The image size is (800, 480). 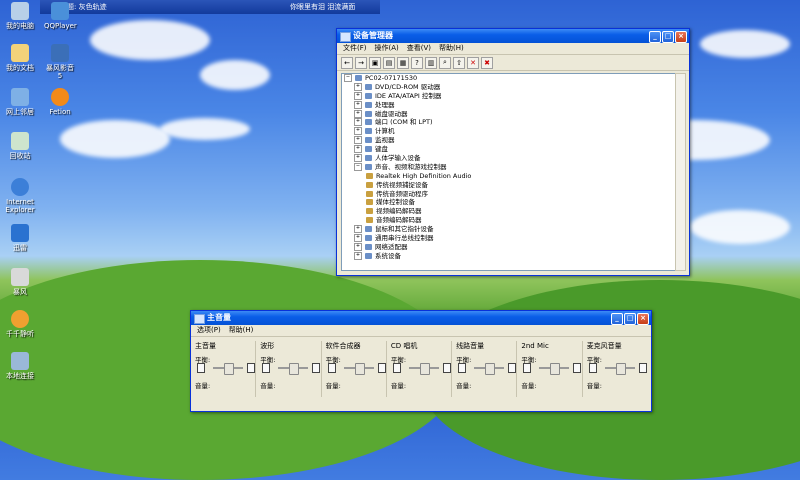 What do you see at coordinates (20, 196) in the screenshot?
I see `desktop-icon-ie: Internet Explorer` at bounding box center [20, 196].